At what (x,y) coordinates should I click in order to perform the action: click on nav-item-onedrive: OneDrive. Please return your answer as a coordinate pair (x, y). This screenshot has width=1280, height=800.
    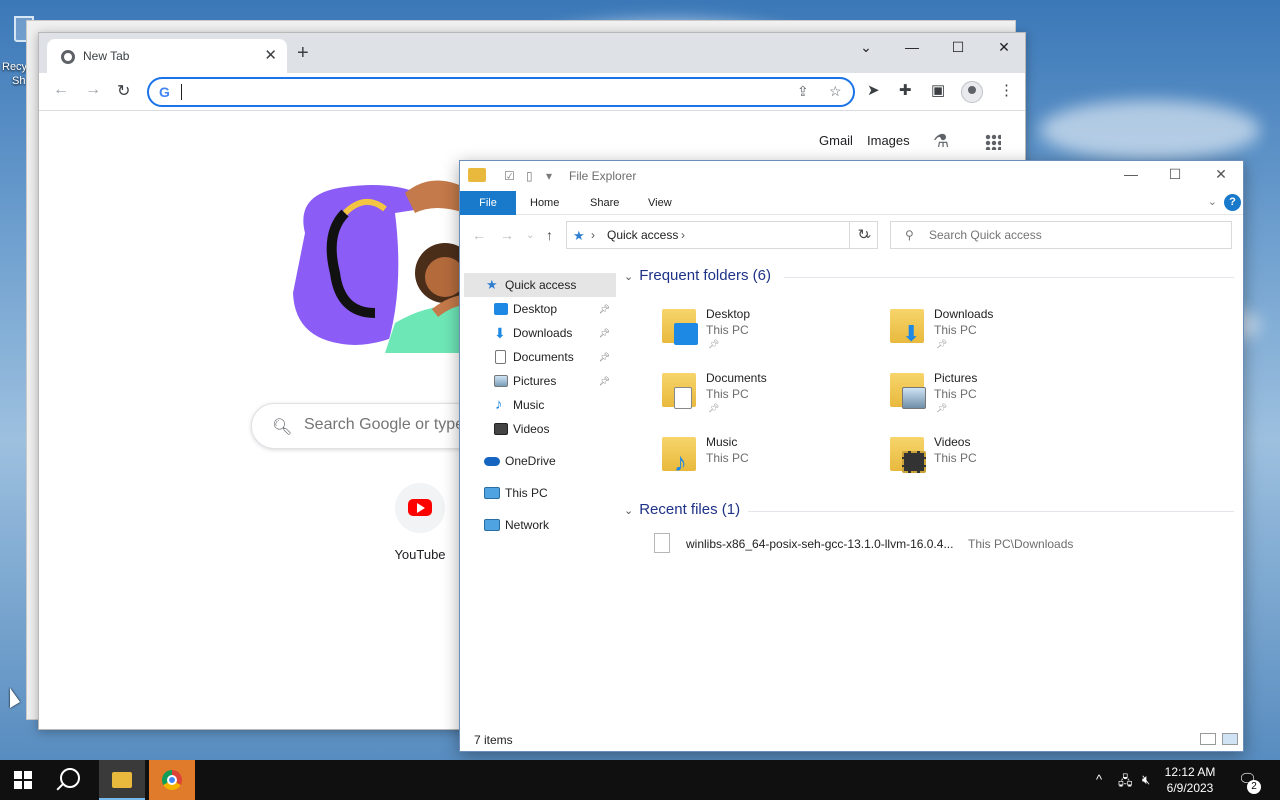
    Looking at the image, I should click on (540, 461).